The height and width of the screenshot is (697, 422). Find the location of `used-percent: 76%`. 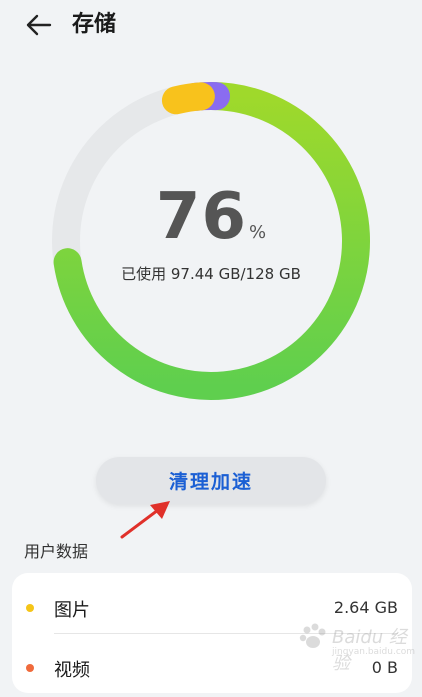

used-percent: 76% is located at coordinates (211, 217).